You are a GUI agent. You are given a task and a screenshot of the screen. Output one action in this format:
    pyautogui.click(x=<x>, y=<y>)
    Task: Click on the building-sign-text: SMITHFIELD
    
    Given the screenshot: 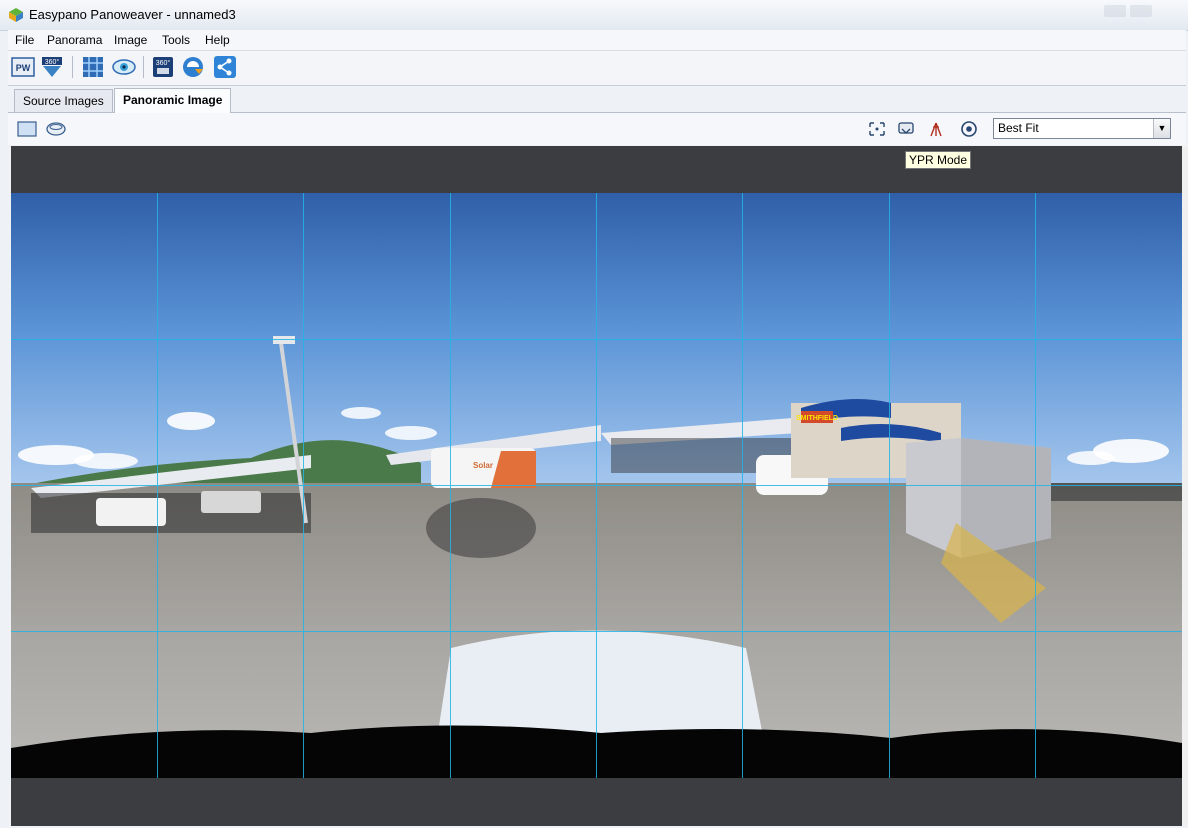 What is the action you would take?
    pyautogui.click(x=817, y=418)
    